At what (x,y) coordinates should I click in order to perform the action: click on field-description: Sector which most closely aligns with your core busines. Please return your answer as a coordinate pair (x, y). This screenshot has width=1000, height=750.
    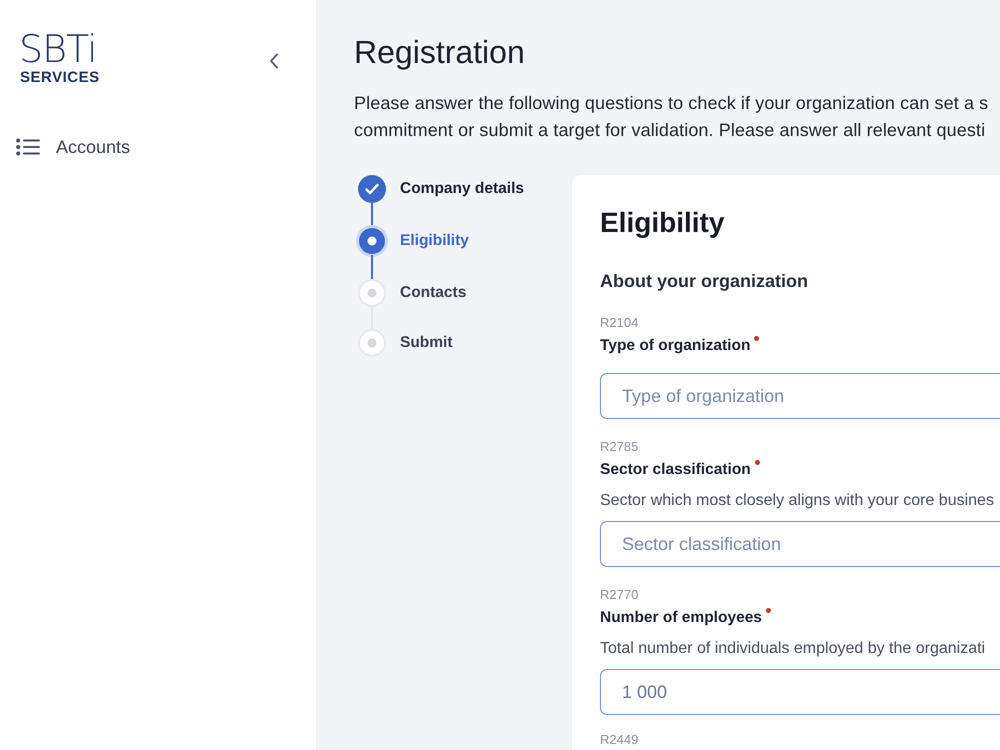
    Looking at the image, I should click on (797, 501).